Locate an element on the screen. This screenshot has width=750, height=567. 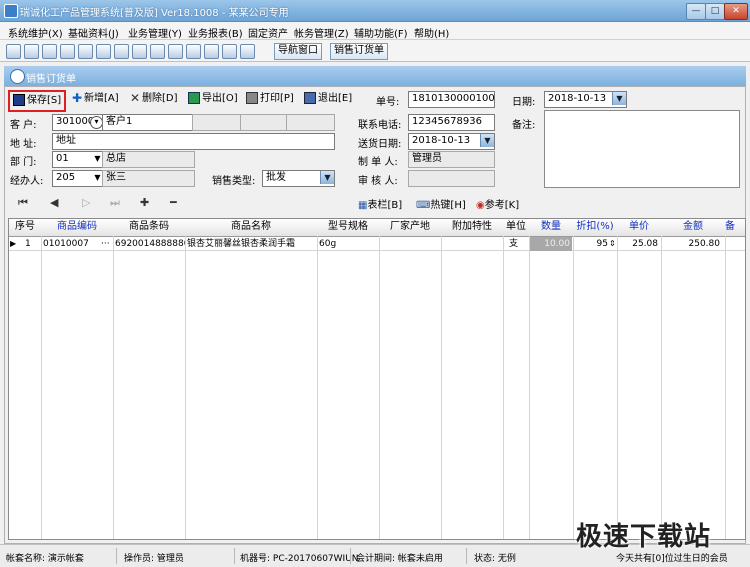
exit-icon is located at coordinates (247, 51).